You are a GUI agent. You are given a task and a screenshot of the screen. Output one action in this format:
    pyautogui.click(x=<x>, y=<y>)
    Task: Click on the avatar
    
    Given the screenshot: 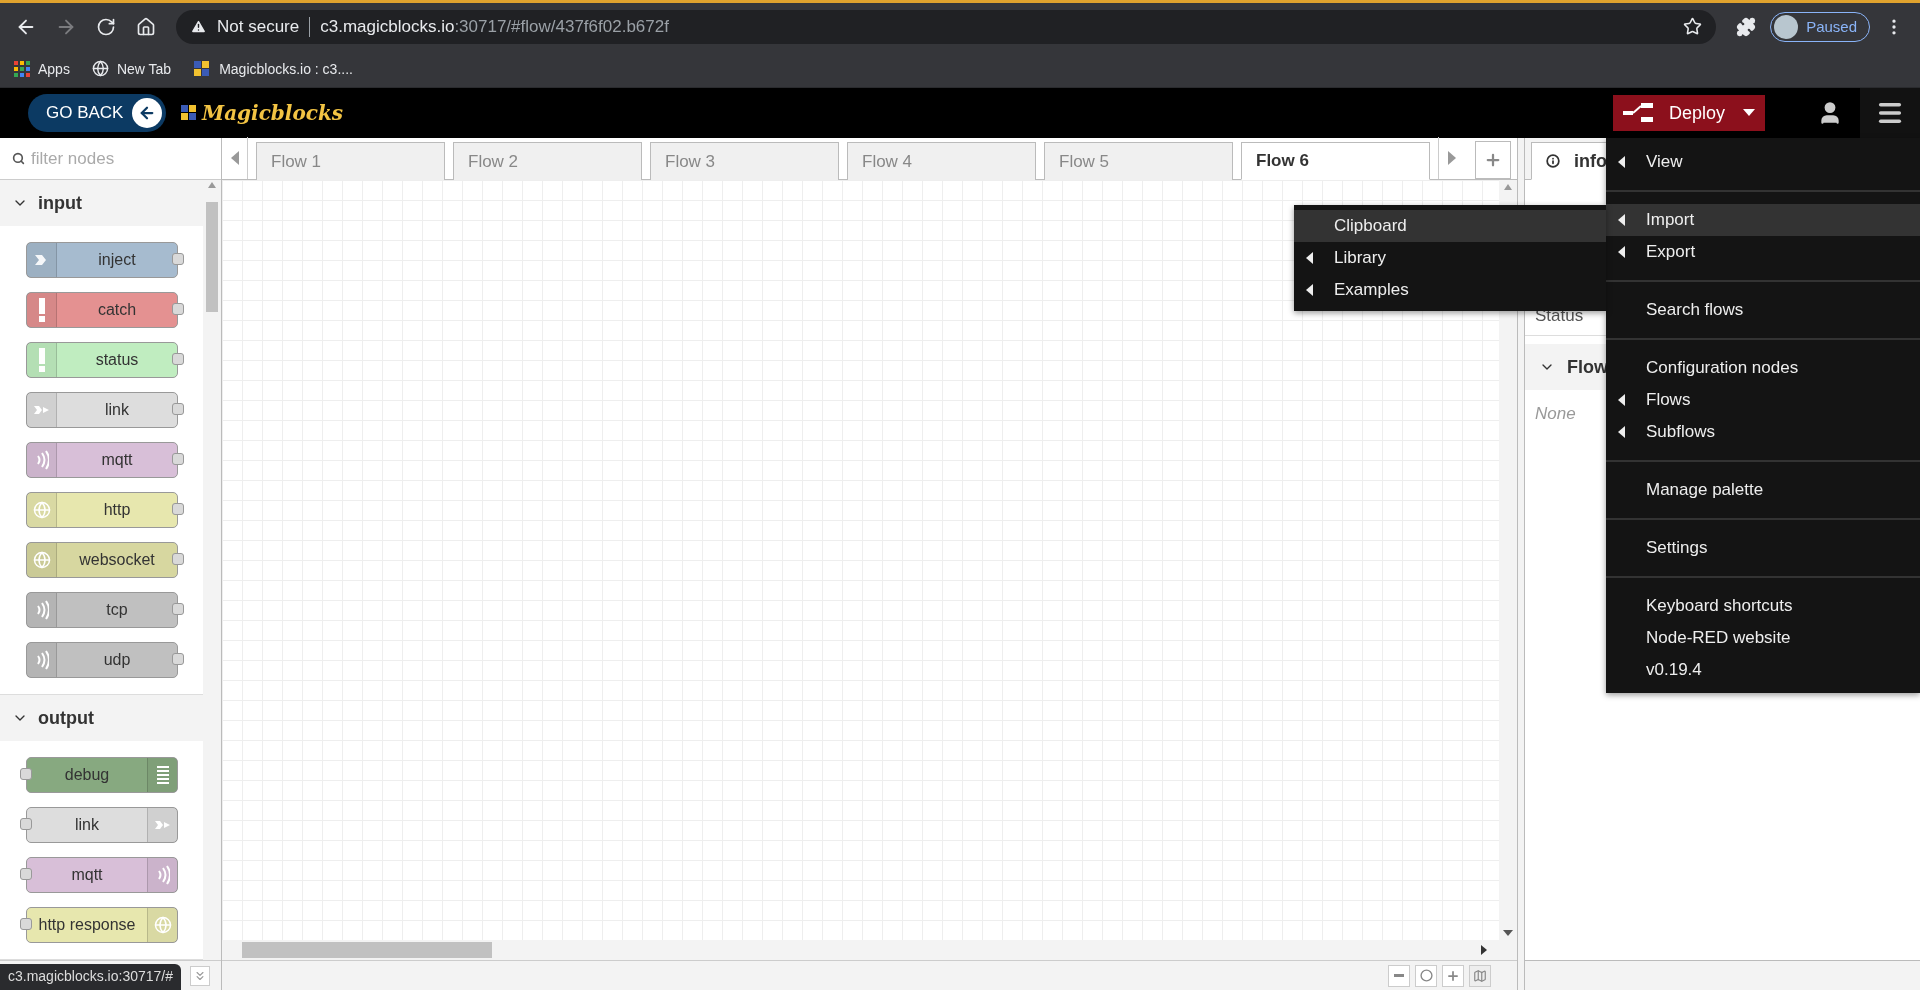 What is the action you would take?
    pyautogui.click(x=1786, y=26)
    